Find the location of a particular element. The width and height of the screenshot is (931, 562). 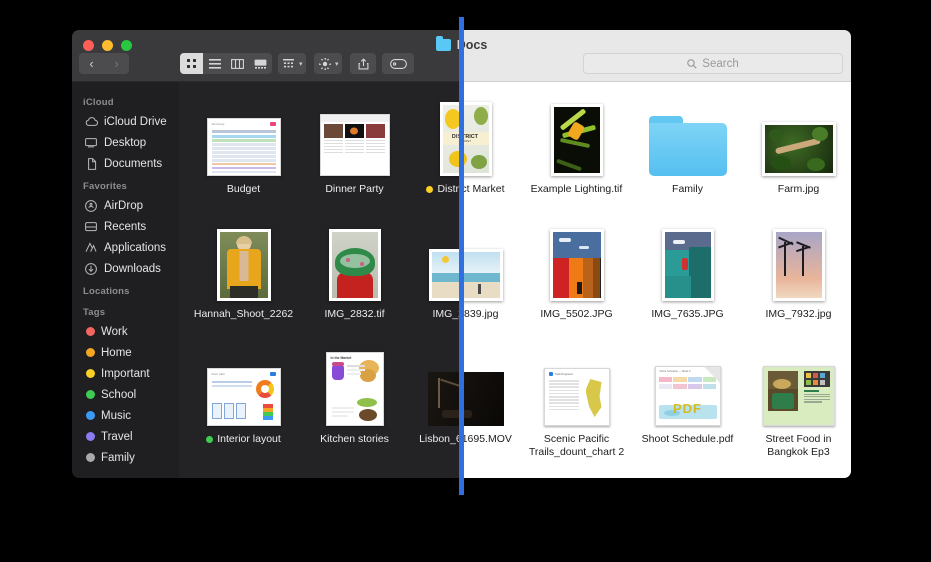

folder-icon is located at coordinates (687, 146).